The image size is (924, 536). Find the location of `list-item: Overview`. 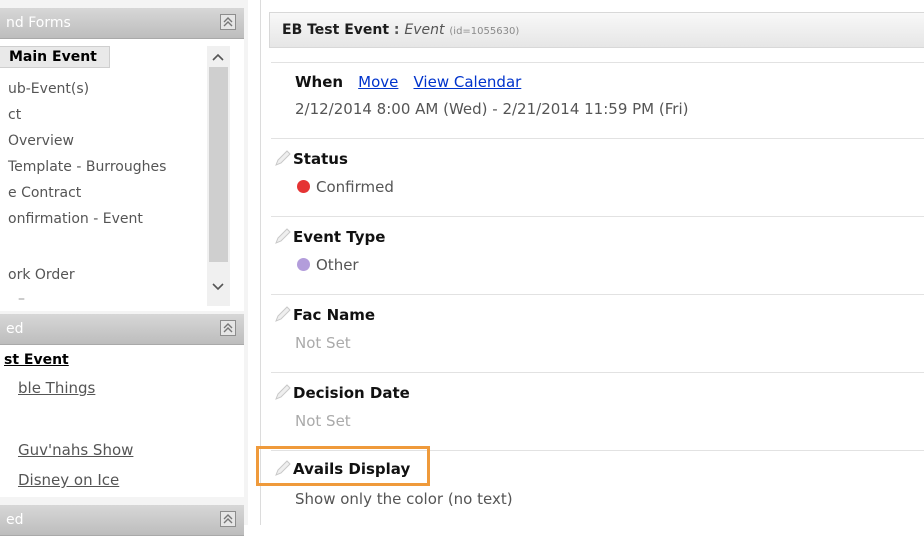

list-item: Overview is located at coordinates (41, 141).